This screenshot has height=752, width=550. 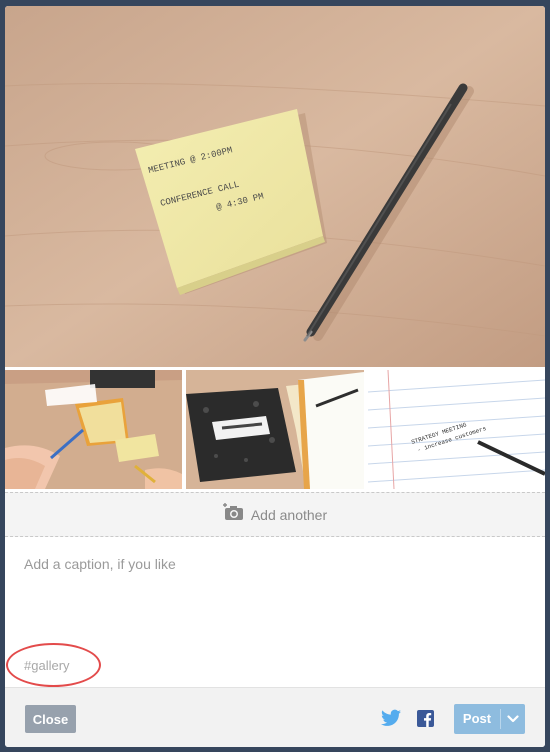 I want to click on thumbnail-3-image: STRATEGY MEETING - increase customers, so click(x=456, y=429).